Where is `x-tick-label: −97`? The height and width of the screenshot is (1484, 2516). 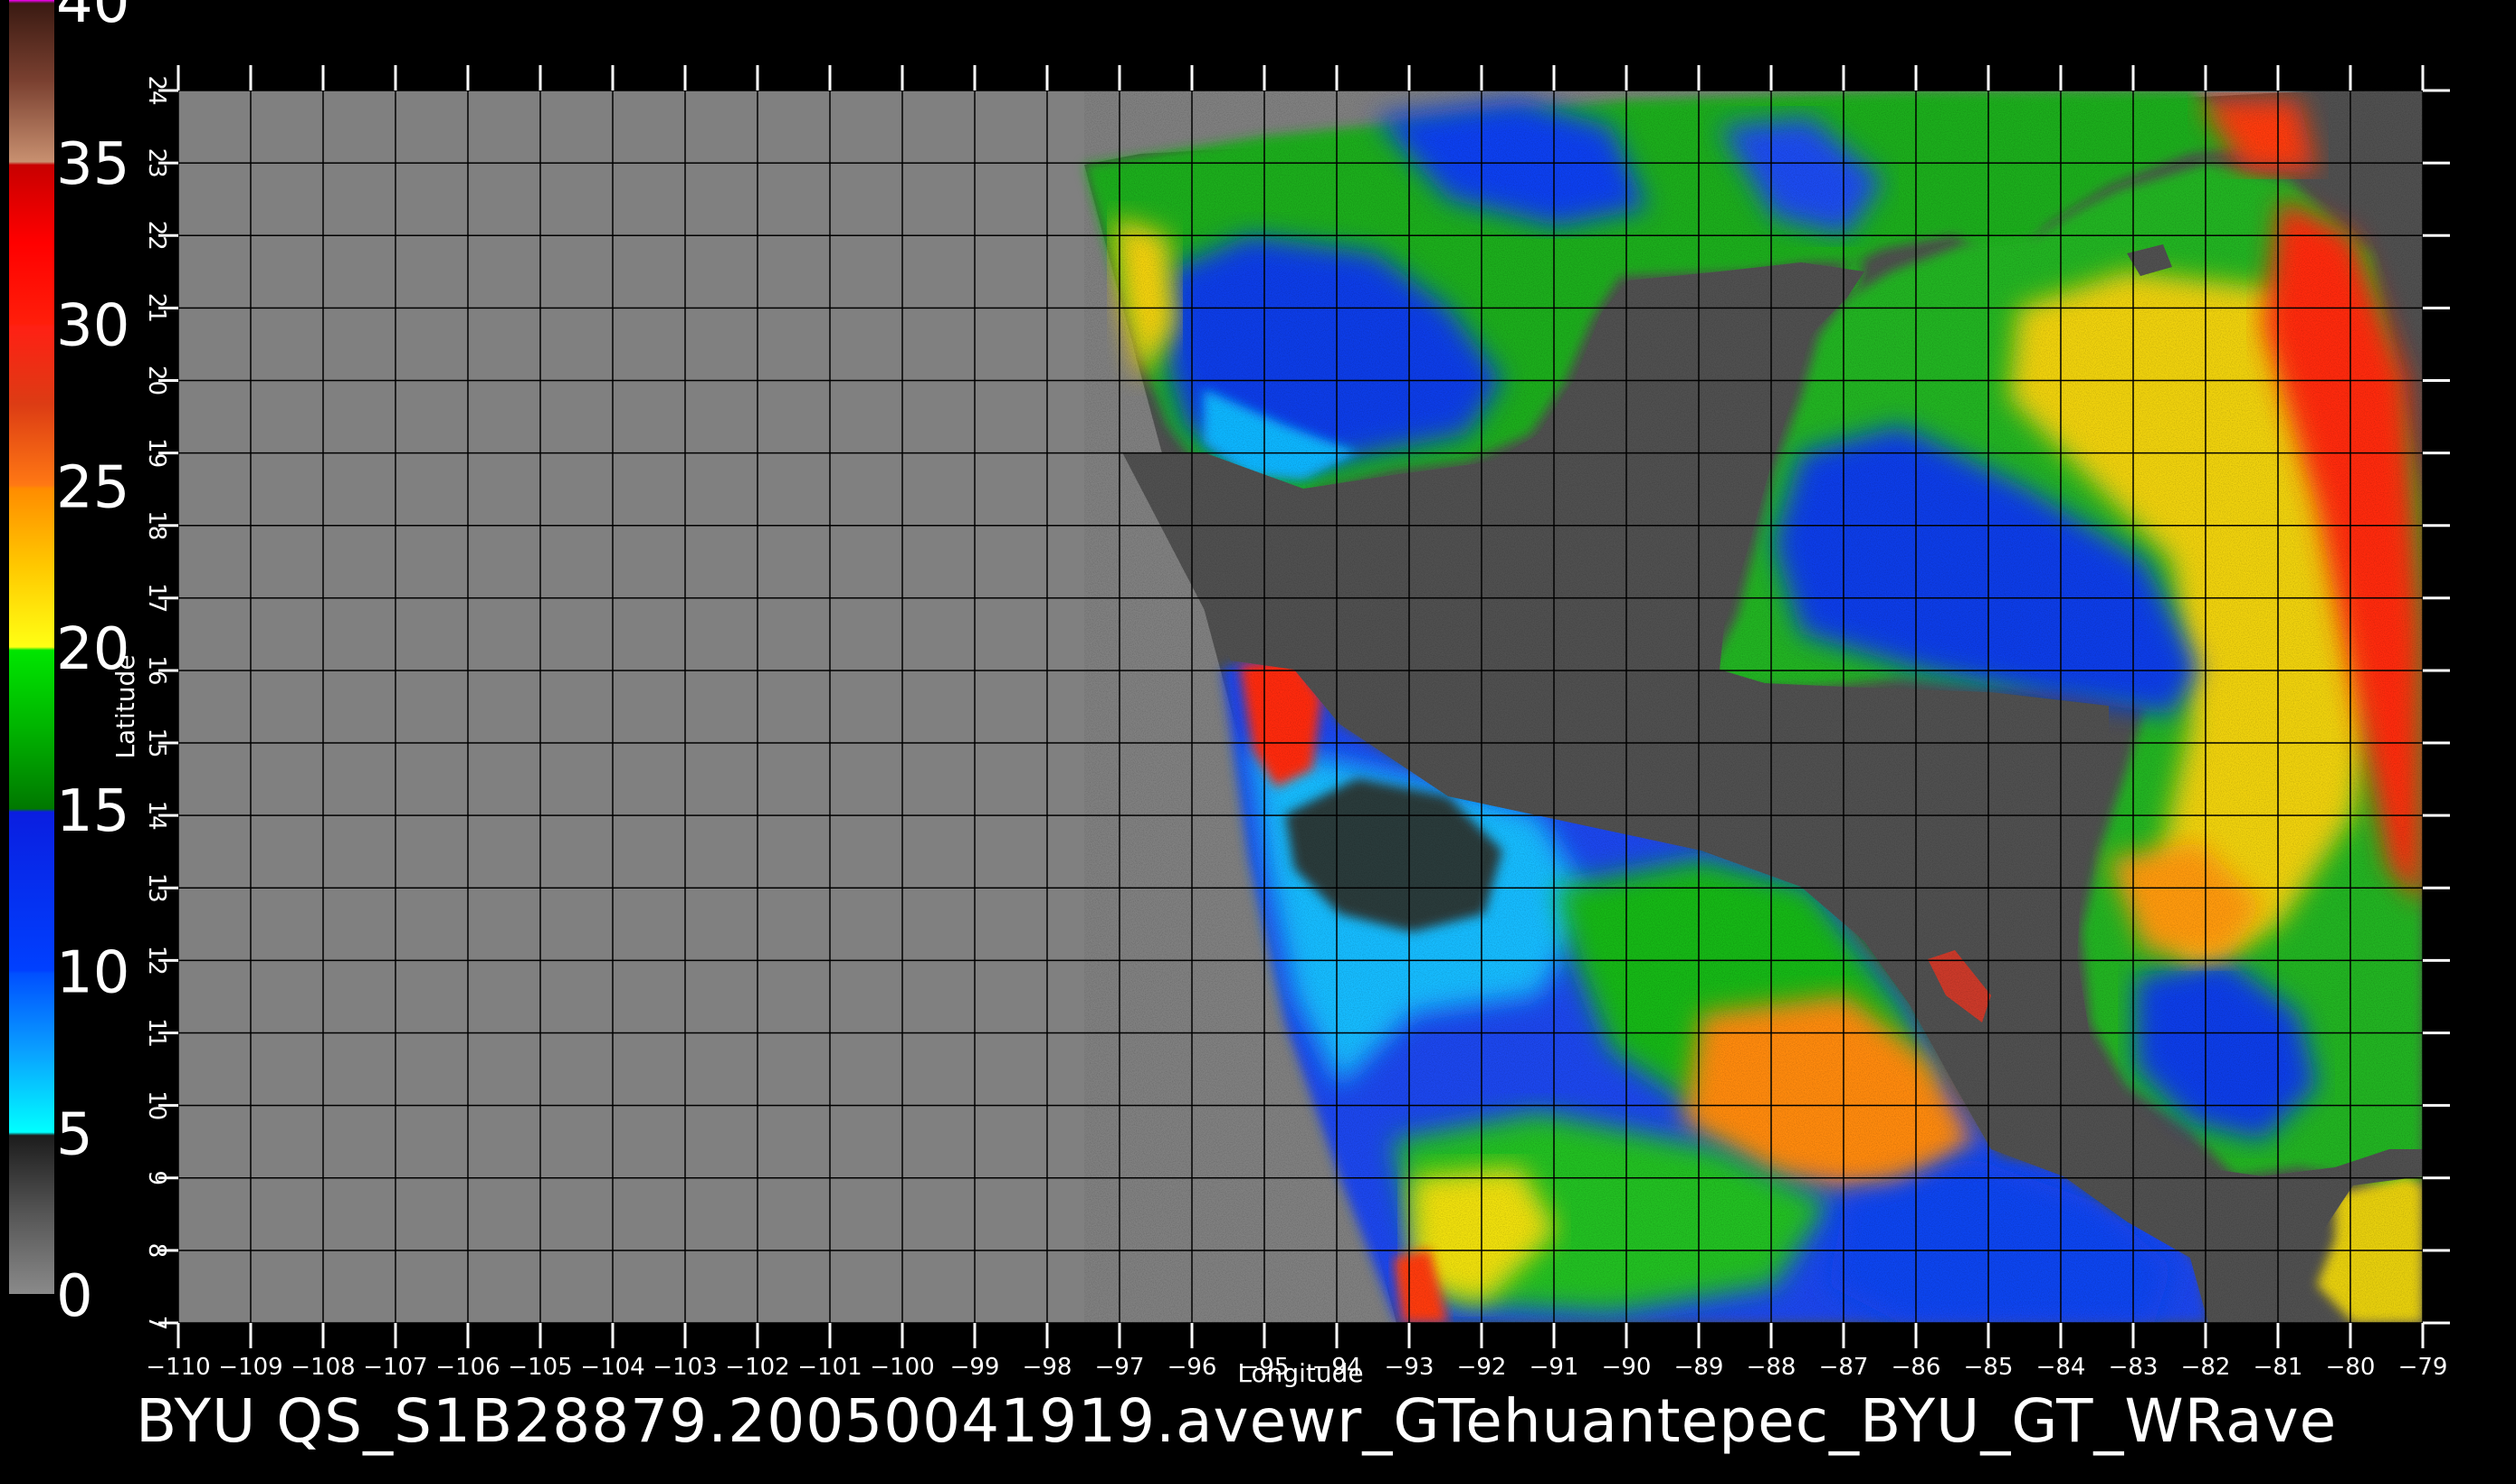
x-tick-label: −97 is located at coordinates (1120, 1367).